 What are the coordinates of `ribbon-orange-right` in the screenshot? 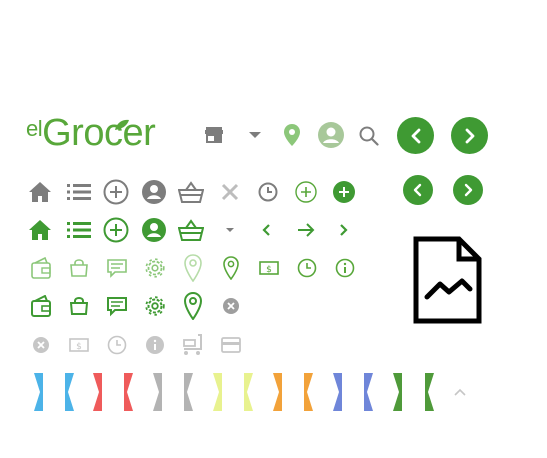 It's located at (308, 392).